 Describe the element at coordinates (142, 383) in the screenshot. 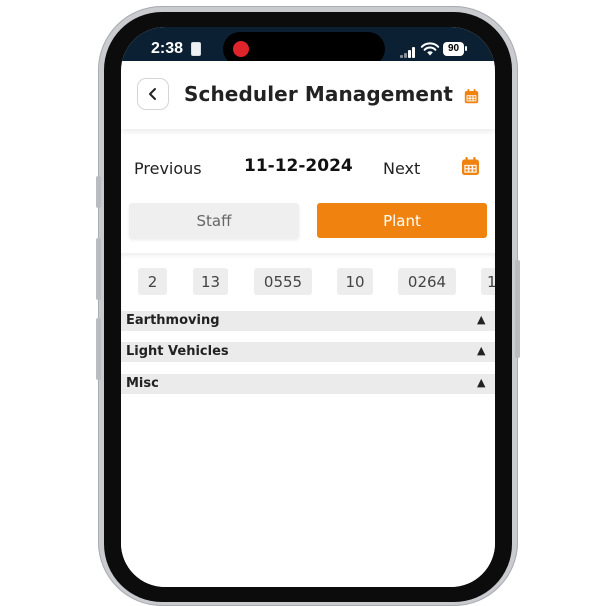

I see `section-label: Misc` at that location.